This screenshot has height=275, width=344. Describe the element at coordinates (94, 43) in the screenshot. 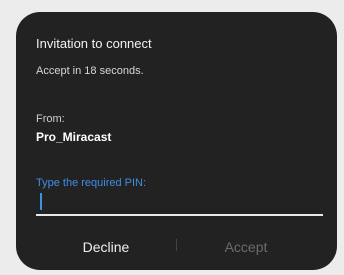

I see `dialog-title: Invitation to connect` at that location.